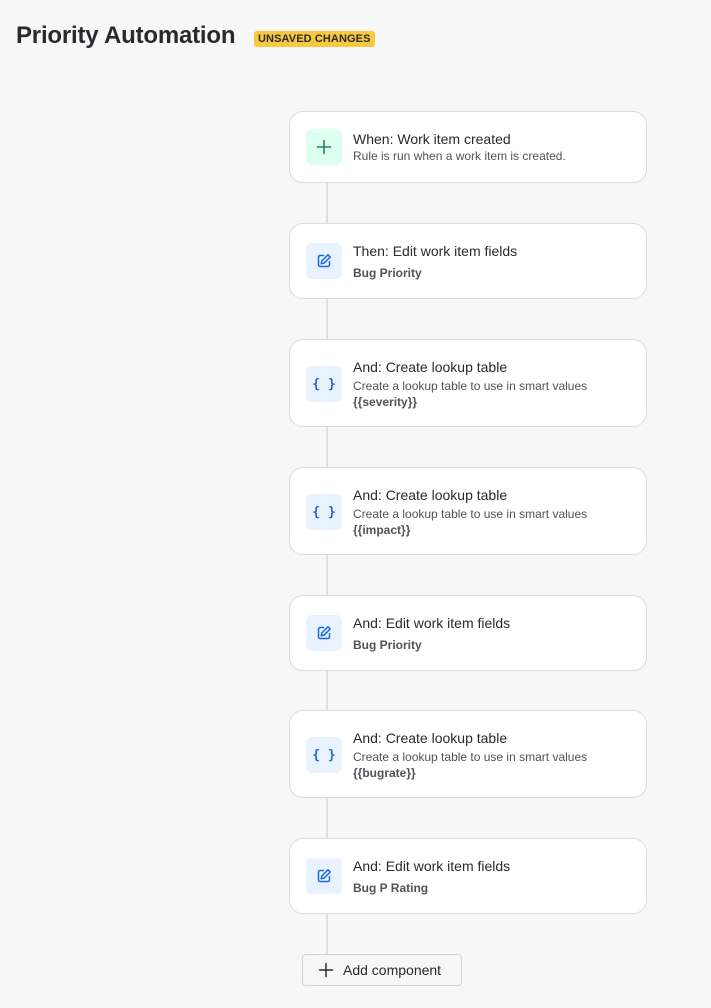 Image resolution: width=711 pixels, height=1008 pixels. What do you see at coordinates (314, 39) in the screenshot?
I see `unsaved-changes-badge: UNSAVED CHANGES` at bounding box center [314, 39].